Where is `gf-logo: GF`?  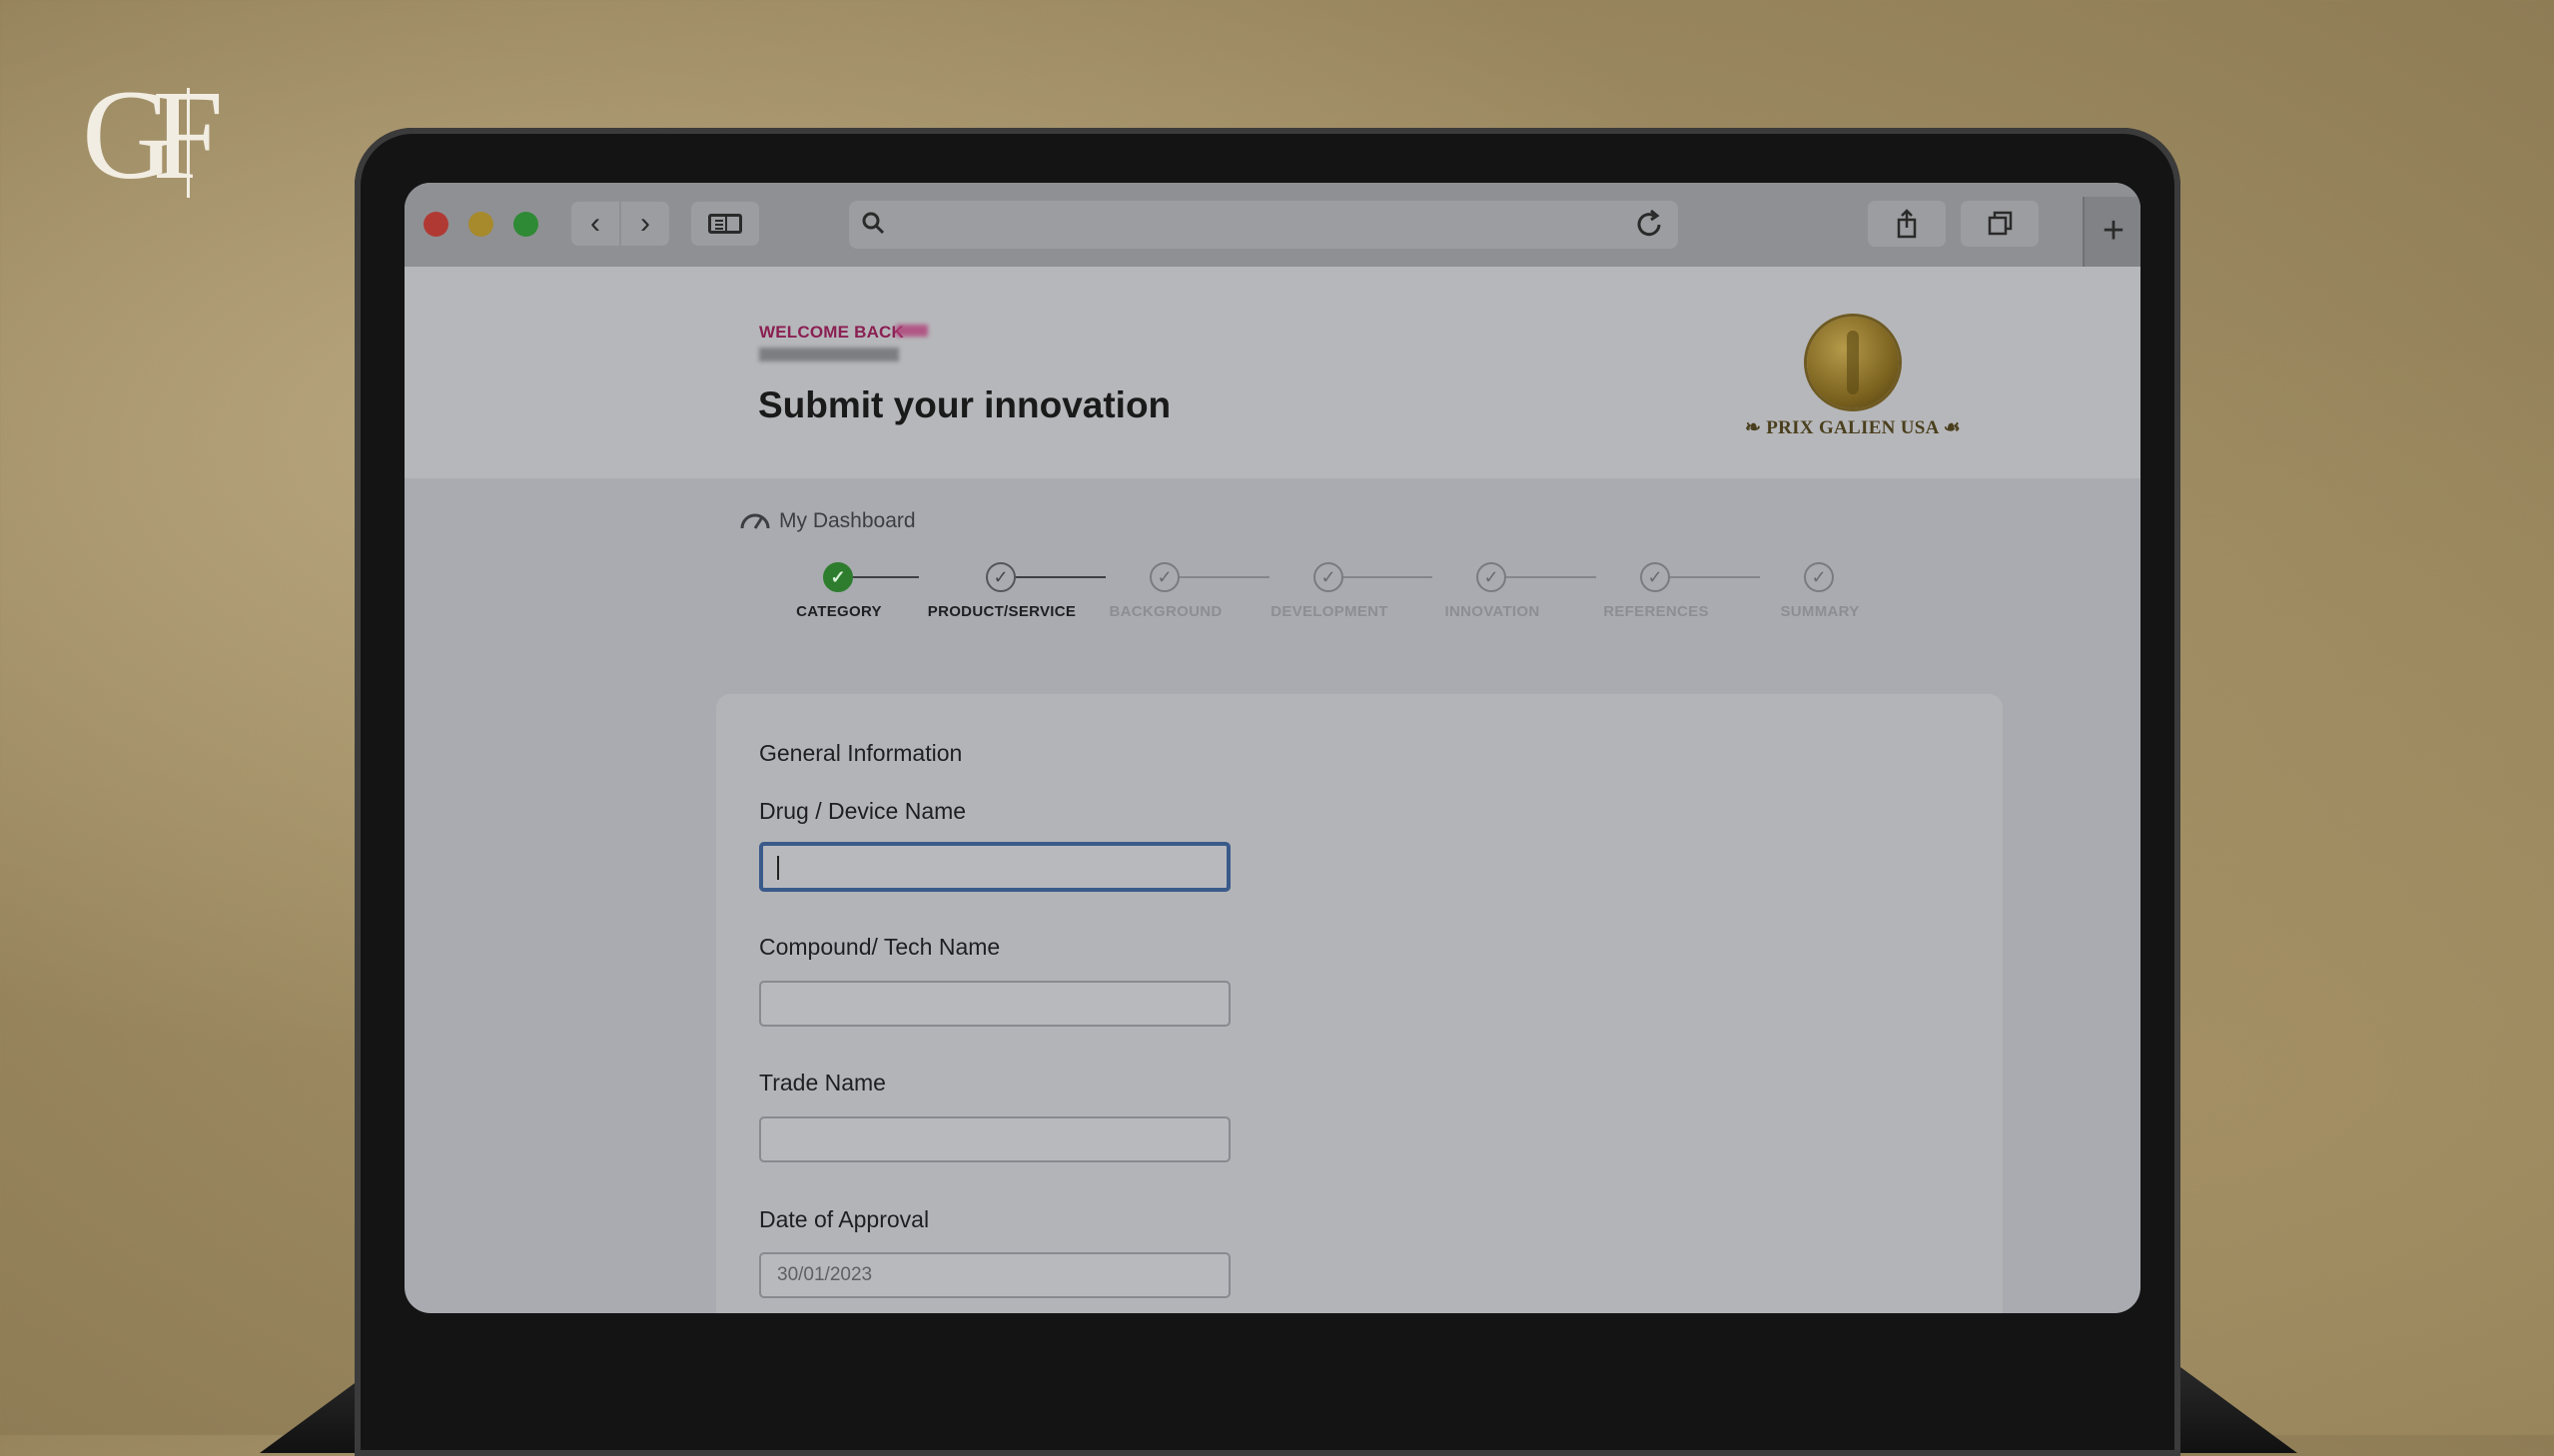 gf-logo: GF is located at coordinates (167, 135).